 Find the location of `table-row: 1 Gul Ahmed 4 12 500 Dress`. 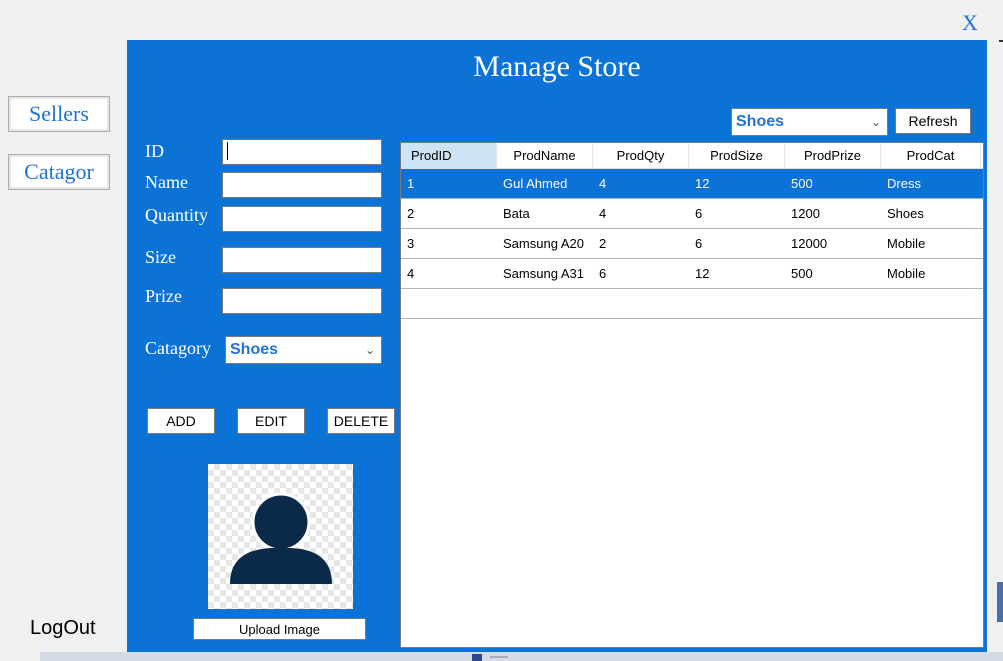

table-row: 1 Gul Ahmed 4 12 500 Dress is located at coordinates (692, 184).